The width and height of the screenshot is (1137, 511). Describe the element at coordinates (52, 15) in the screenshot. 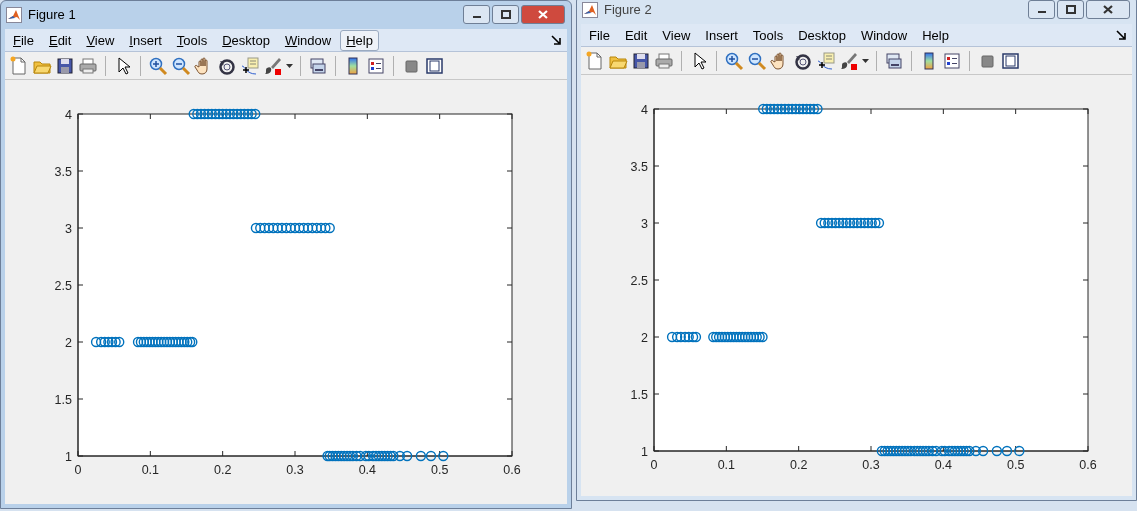

I see `window-title: Figure 1` at that location.